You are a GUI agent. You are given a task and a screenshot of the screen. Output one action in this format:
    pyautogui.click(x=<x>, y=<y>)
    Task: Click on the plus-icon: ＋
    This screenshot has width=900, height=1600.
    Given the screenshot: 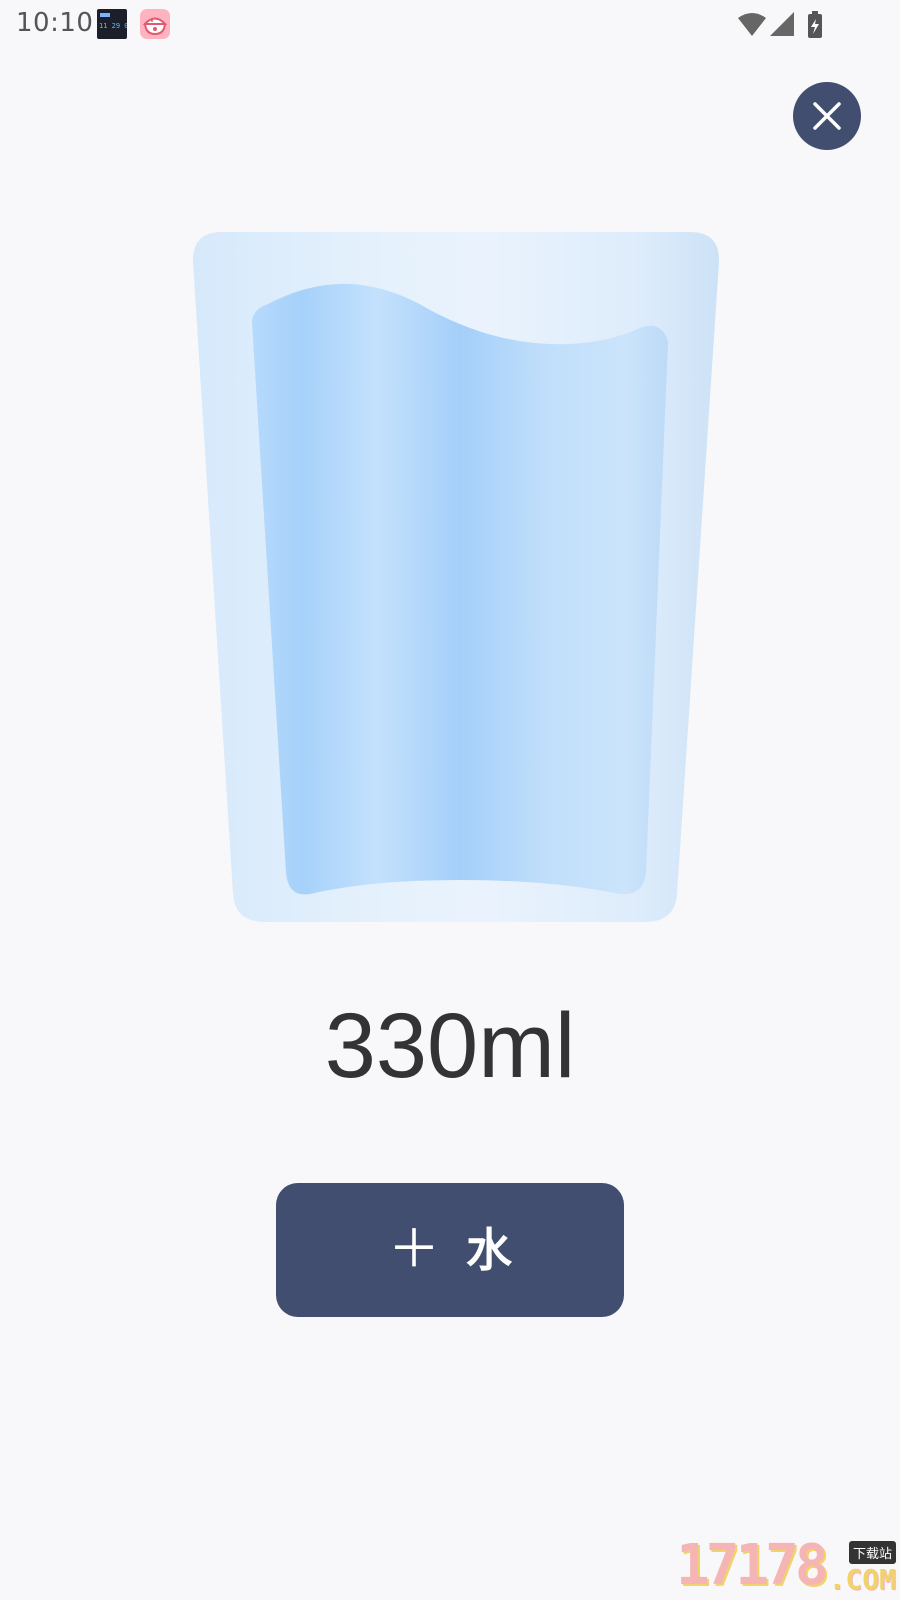 What is the action you would take?
    pyautogui.click(x=413, y=1250)
    